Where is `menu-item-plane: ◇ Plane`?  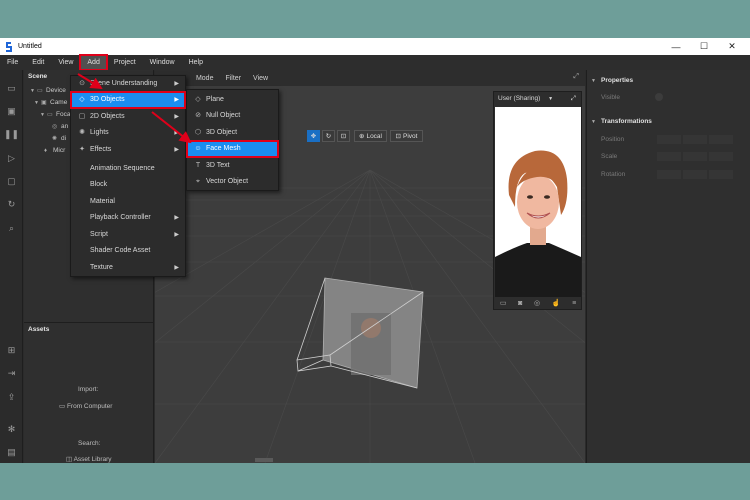
menu-item-plane: ◇ Plane is located at coordinates (232, 100).